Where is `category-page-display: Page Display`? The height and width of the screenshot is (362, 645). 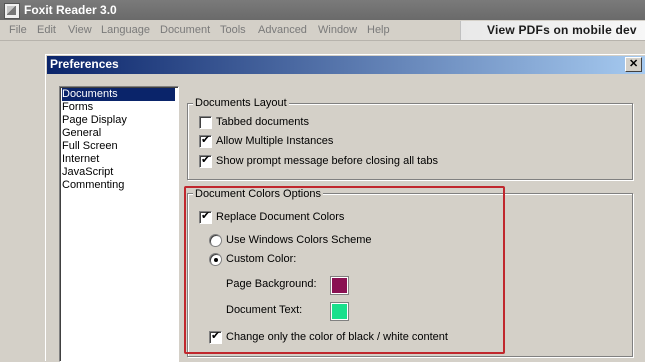
category-page-display: Page Display is located at coordinates (118, 120).